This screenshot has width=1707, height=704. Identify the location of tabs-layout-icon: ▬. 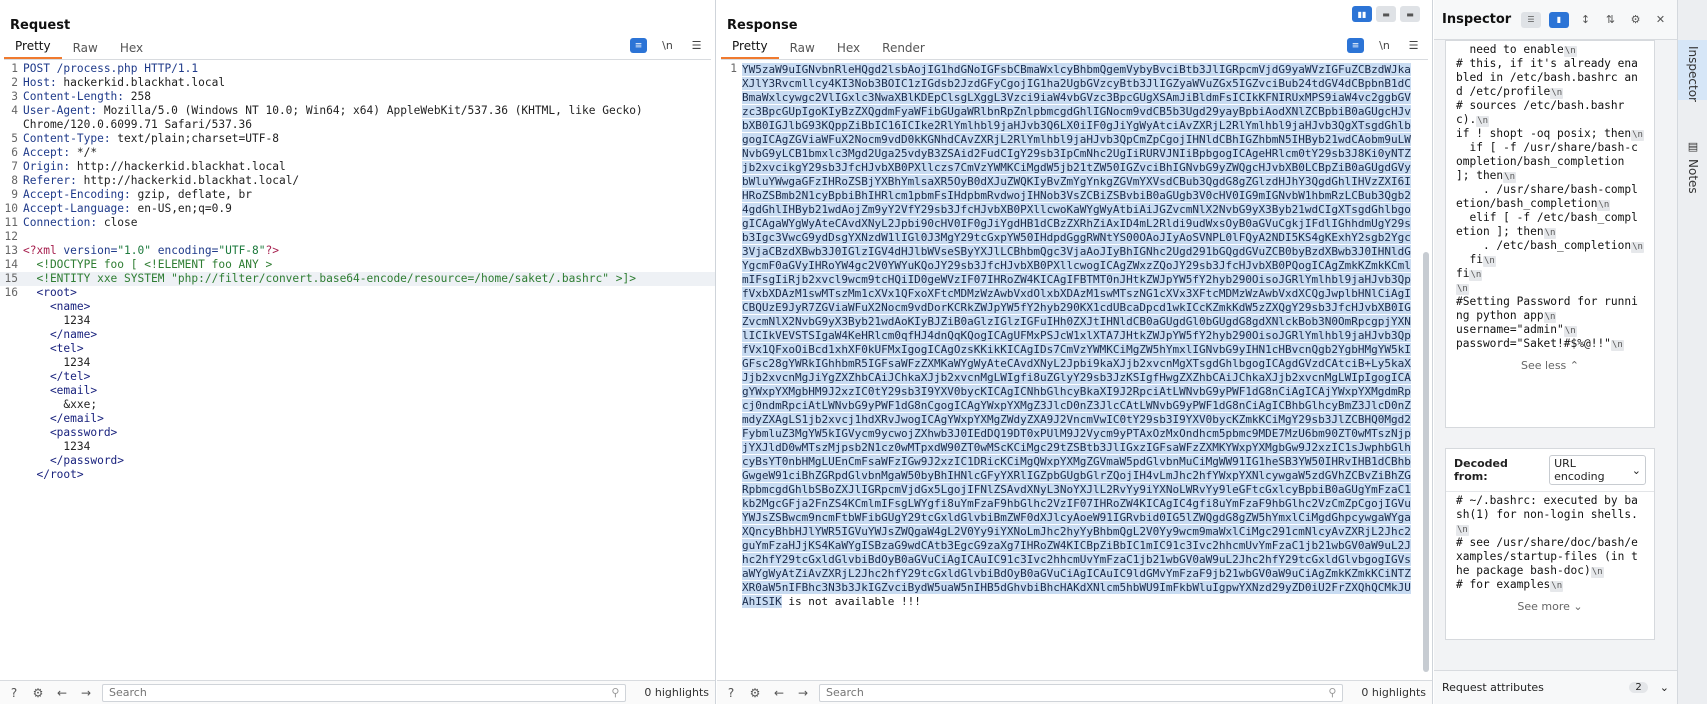
(1410, 14).